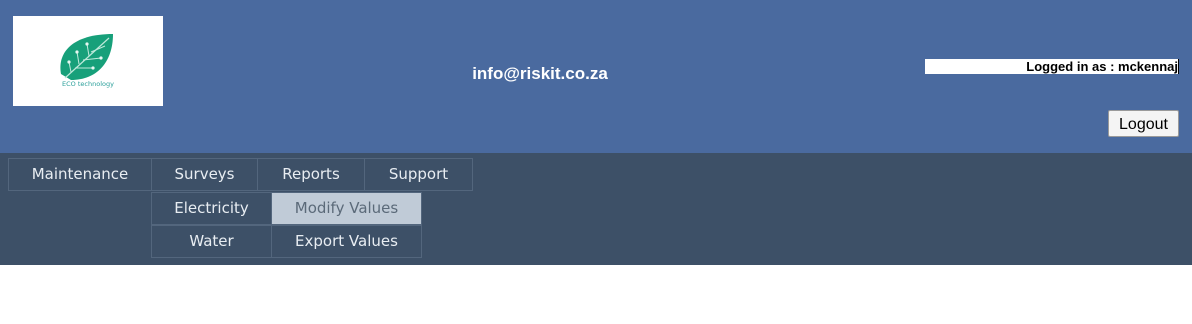 Image resolution: width=1192 pixels, height=324 pixels. I want to click on submenu-electricity: Electricity, so click(211, 208).